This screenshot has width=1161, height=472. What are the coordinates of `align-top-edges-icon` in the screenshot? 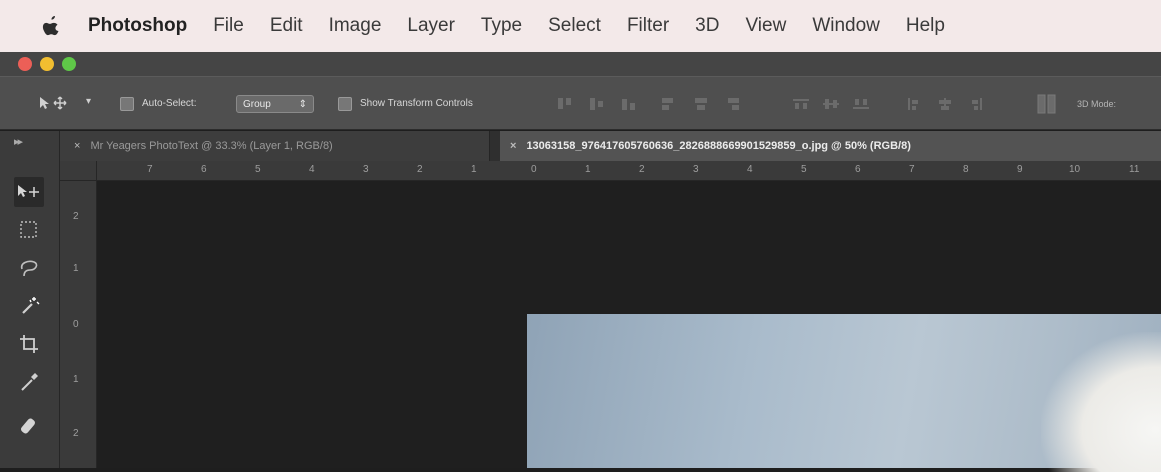 It's located at (565, 104).